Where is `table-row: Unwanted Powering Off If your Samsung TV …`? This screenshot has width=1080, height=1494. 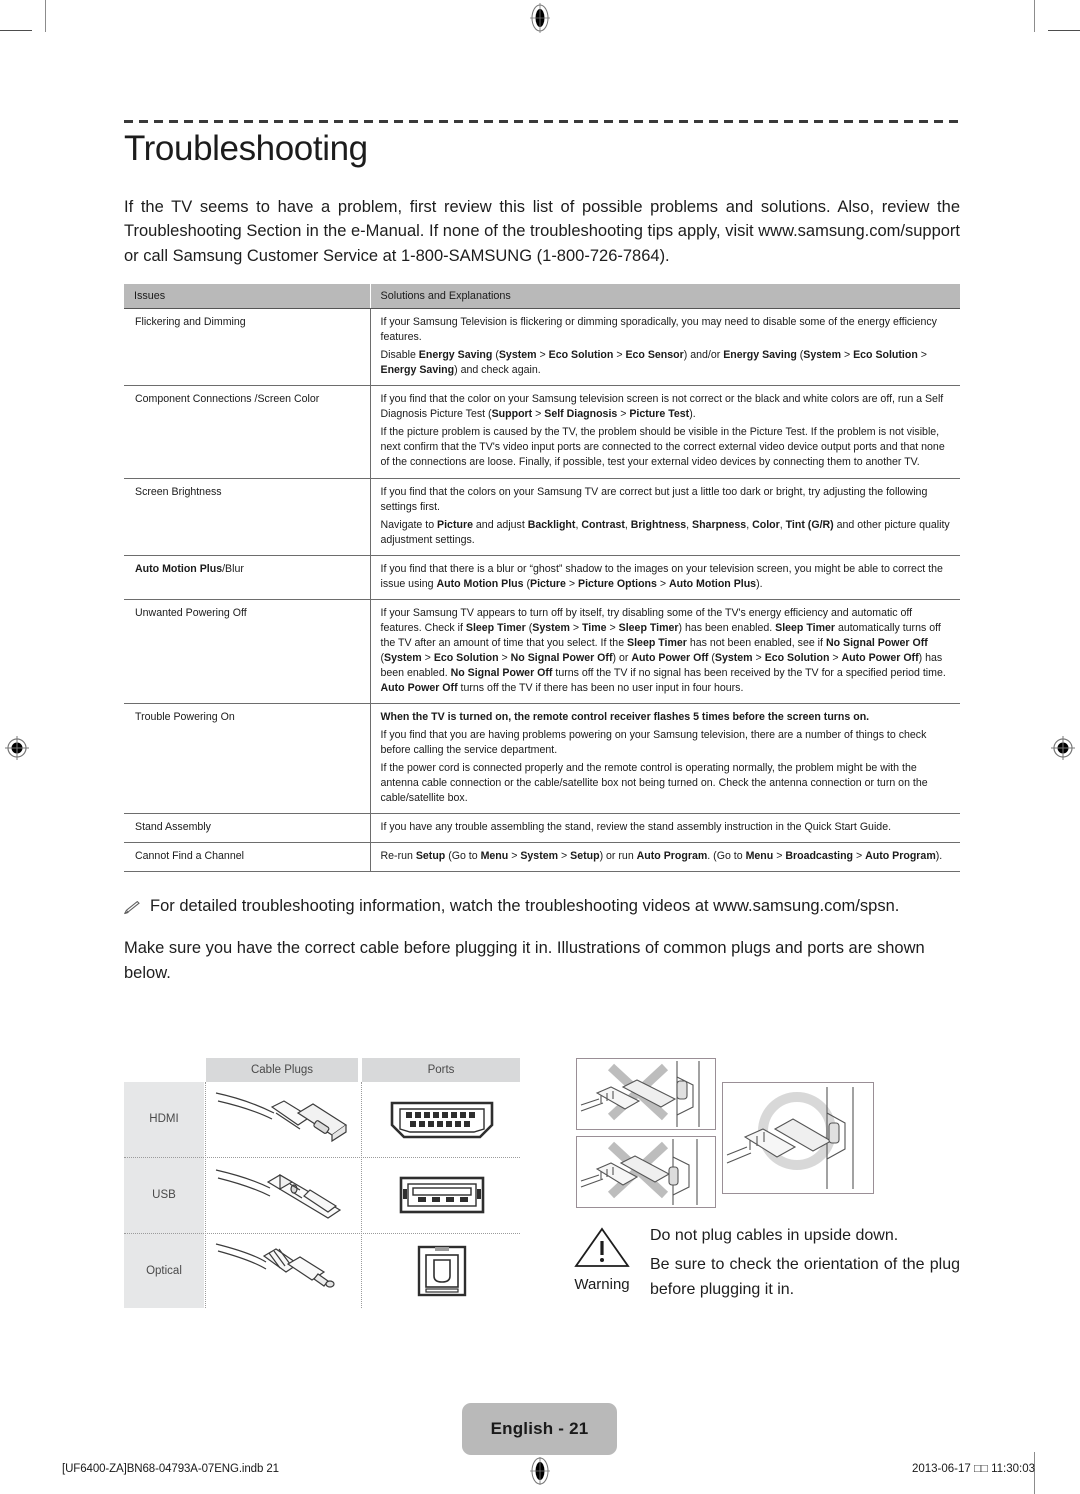 table-row: Unwanted Powering Off If your Samsung TV … is located at coordinates (542, 651).